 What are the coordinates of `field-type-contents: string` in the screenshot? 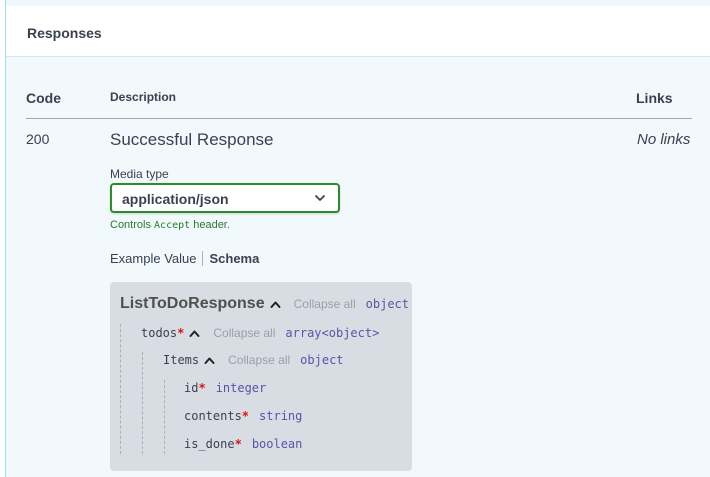 It's located at (281, 416).